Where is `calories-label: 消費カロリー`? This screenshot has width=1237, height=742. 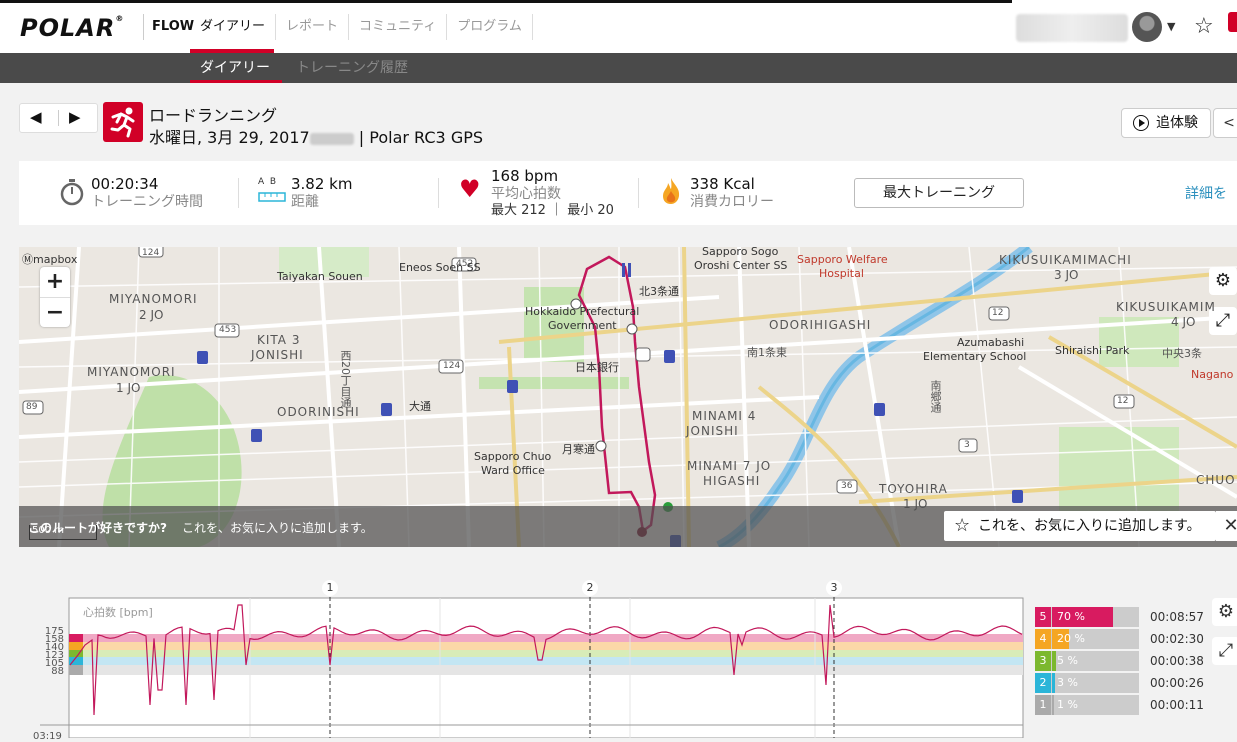 calories-label: 消費カロリー is located at coordinates (732, 202).